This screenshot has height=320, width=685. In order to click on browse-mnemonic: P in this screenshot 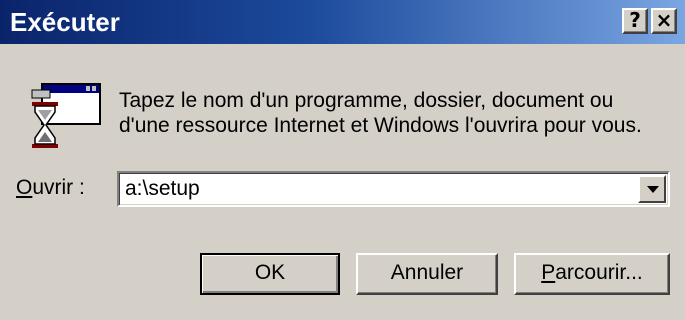, I will do `click(548, 272)`.